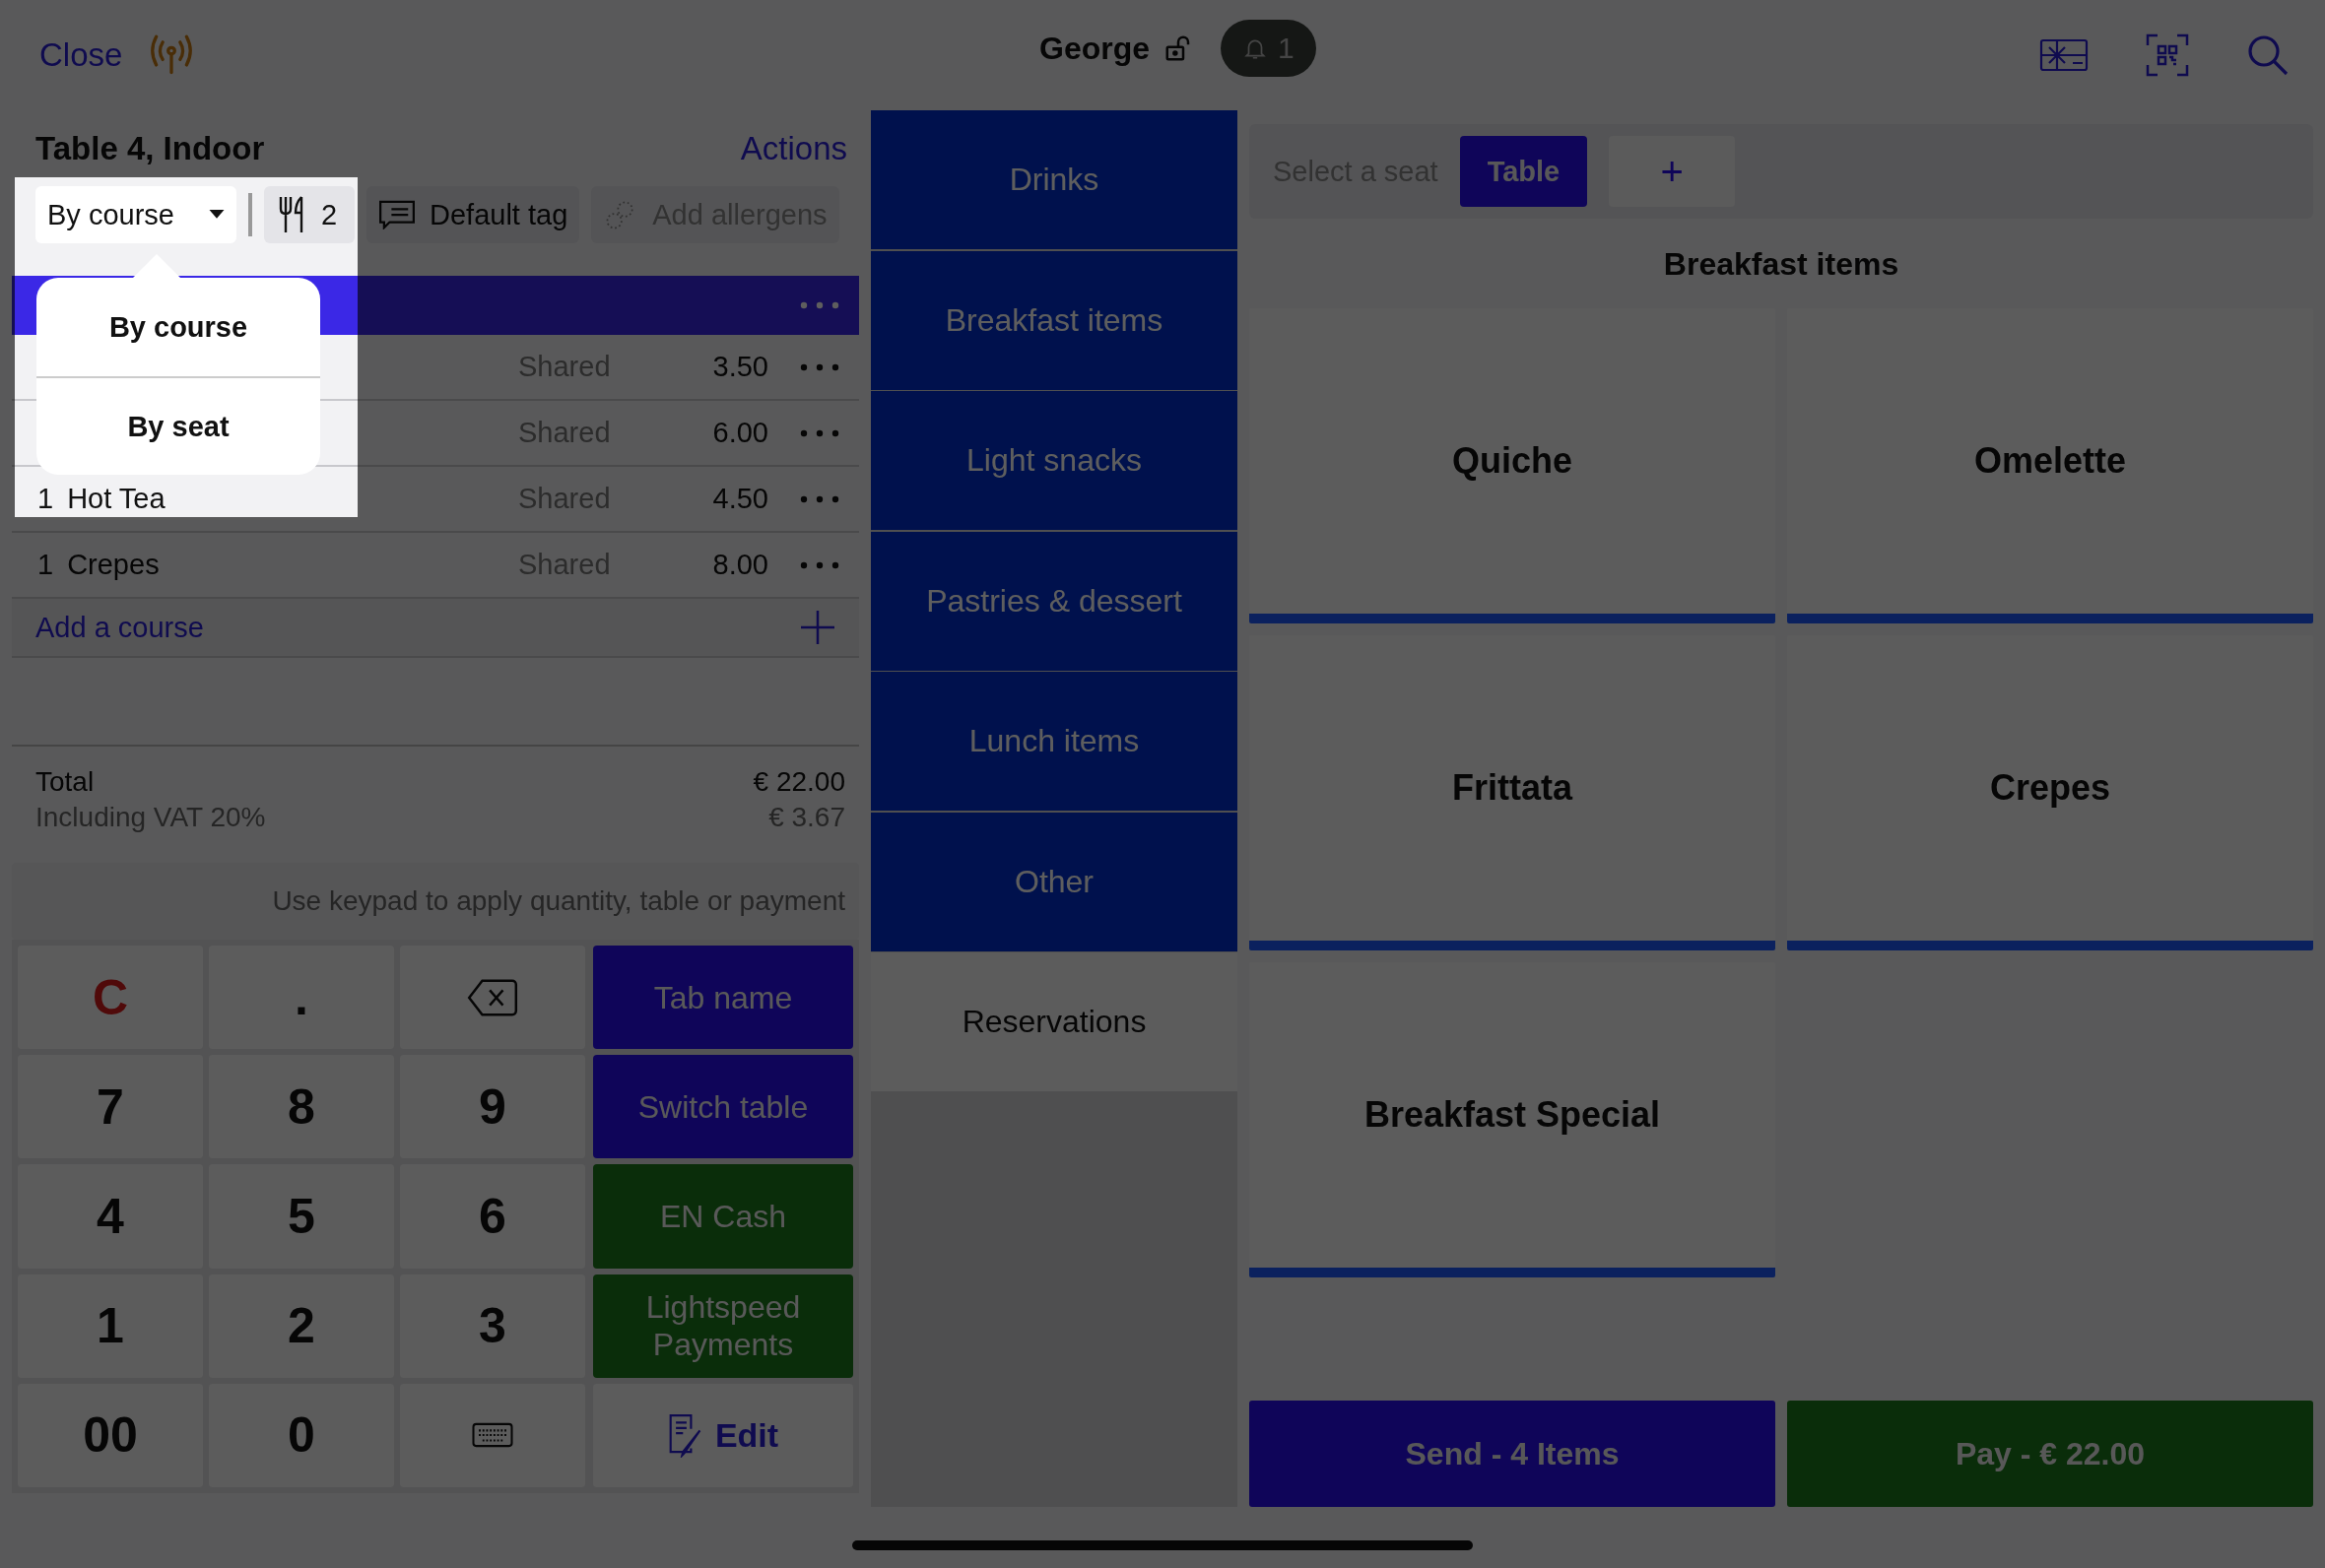 This screenshot has width=2325, height=1568. I want to click on digit-key: 2, so click(302, 1326).